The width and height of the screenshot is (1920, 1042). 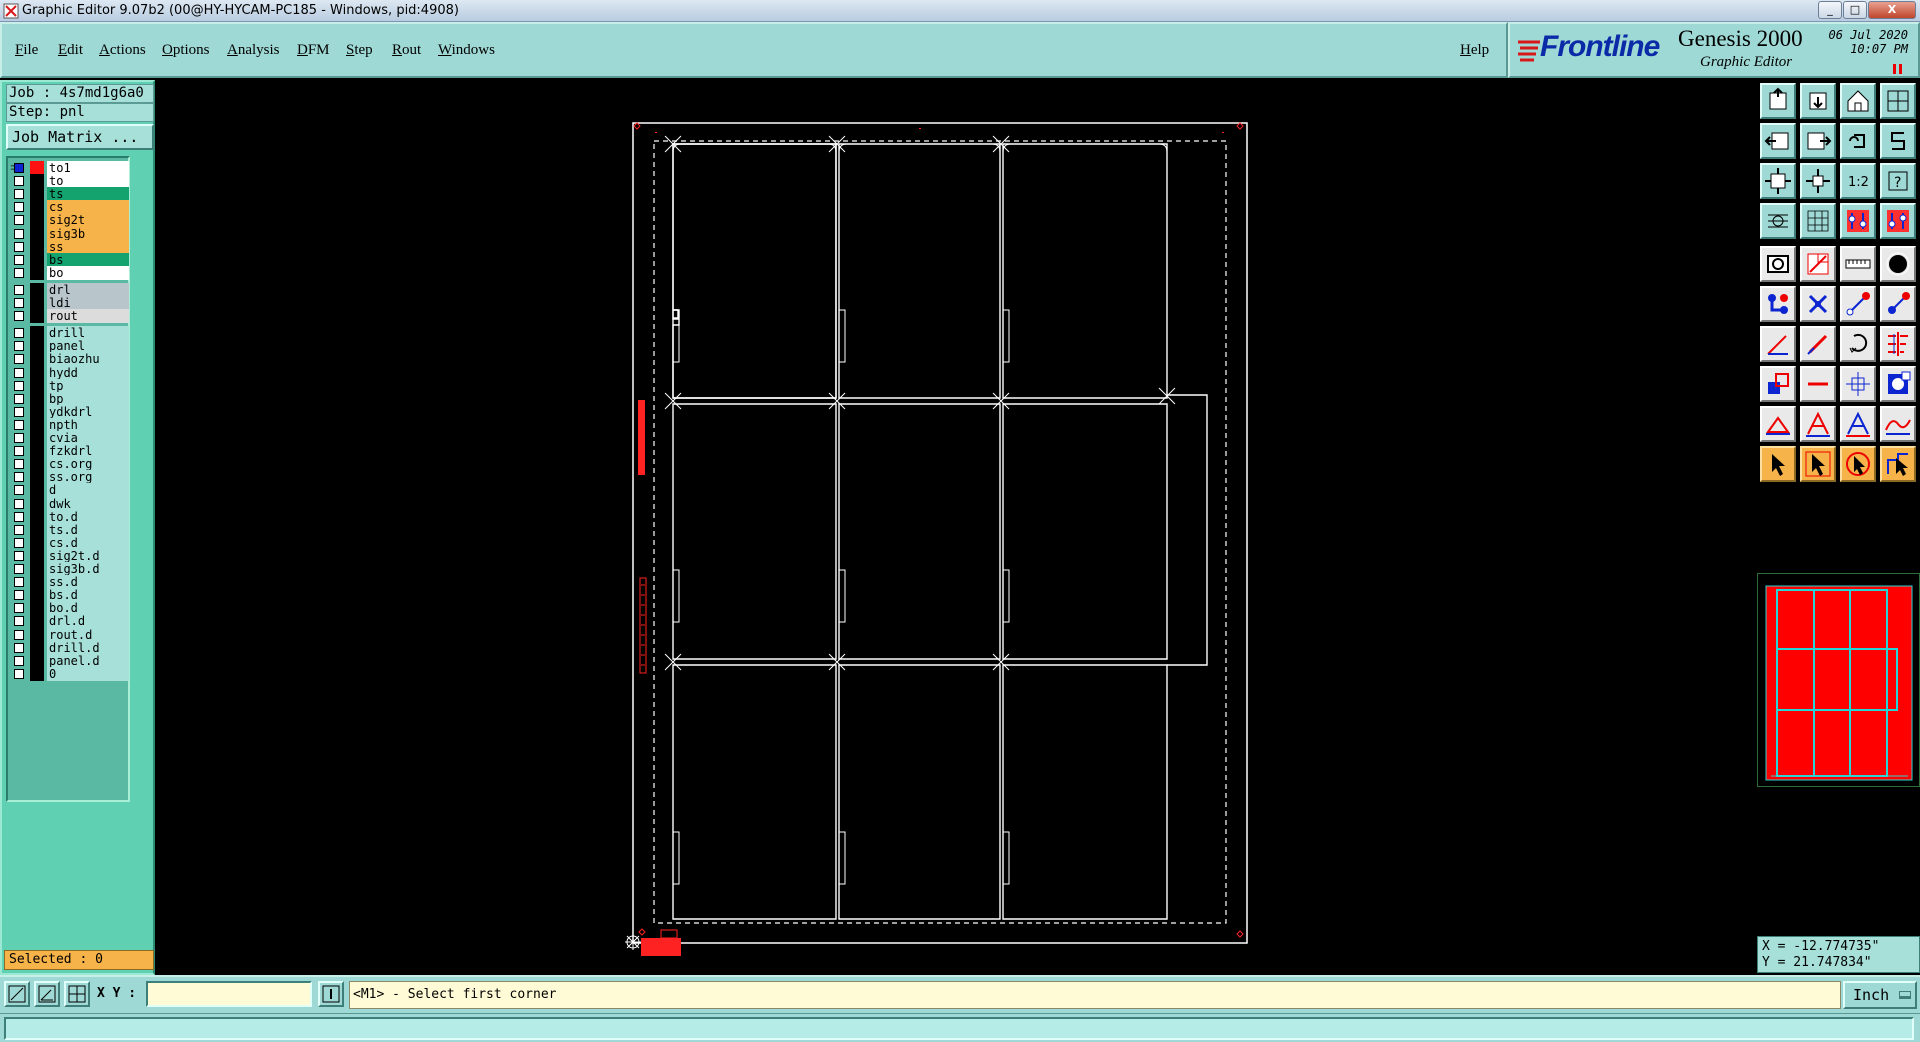 What do you see at coordinates (359, 50) in the screenshot?
I see `menu-step: Step` at bounding box center [359, 50].